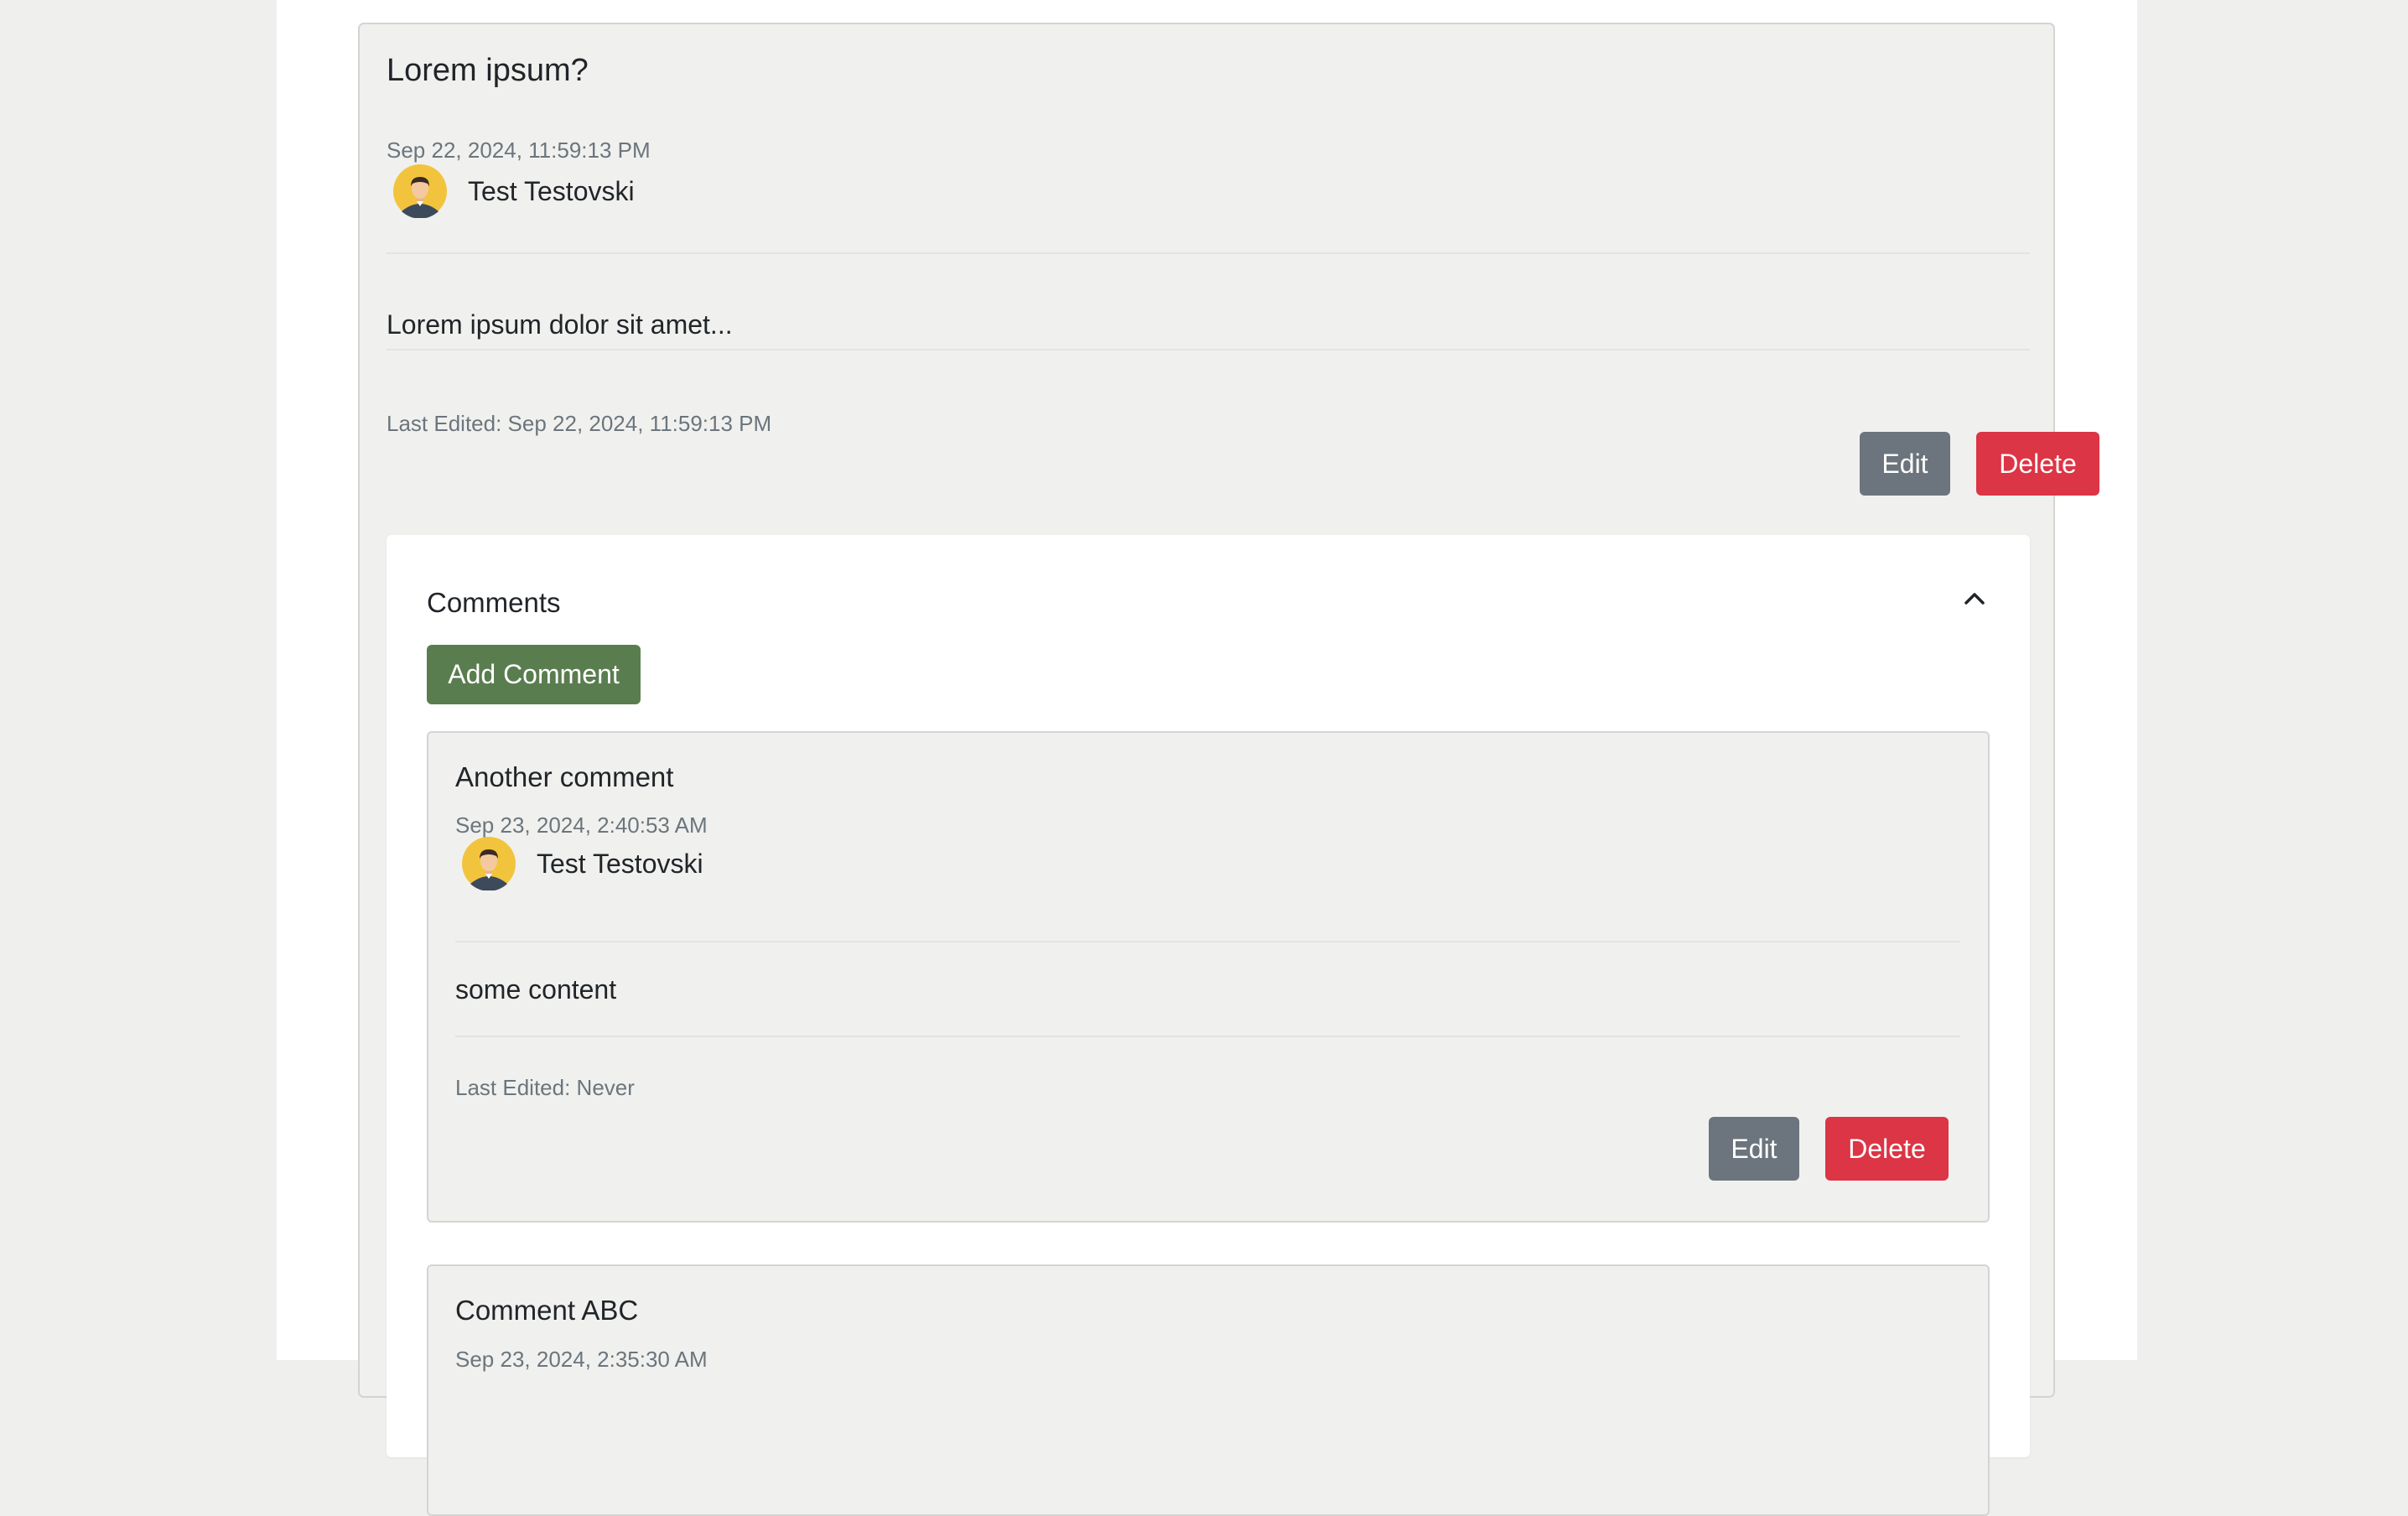 This screenshot has width=2408, height=1516. Describe the element at coordinates (551, 190) in the screenshot. I see `post-author-name: Test Testovski` at that location.